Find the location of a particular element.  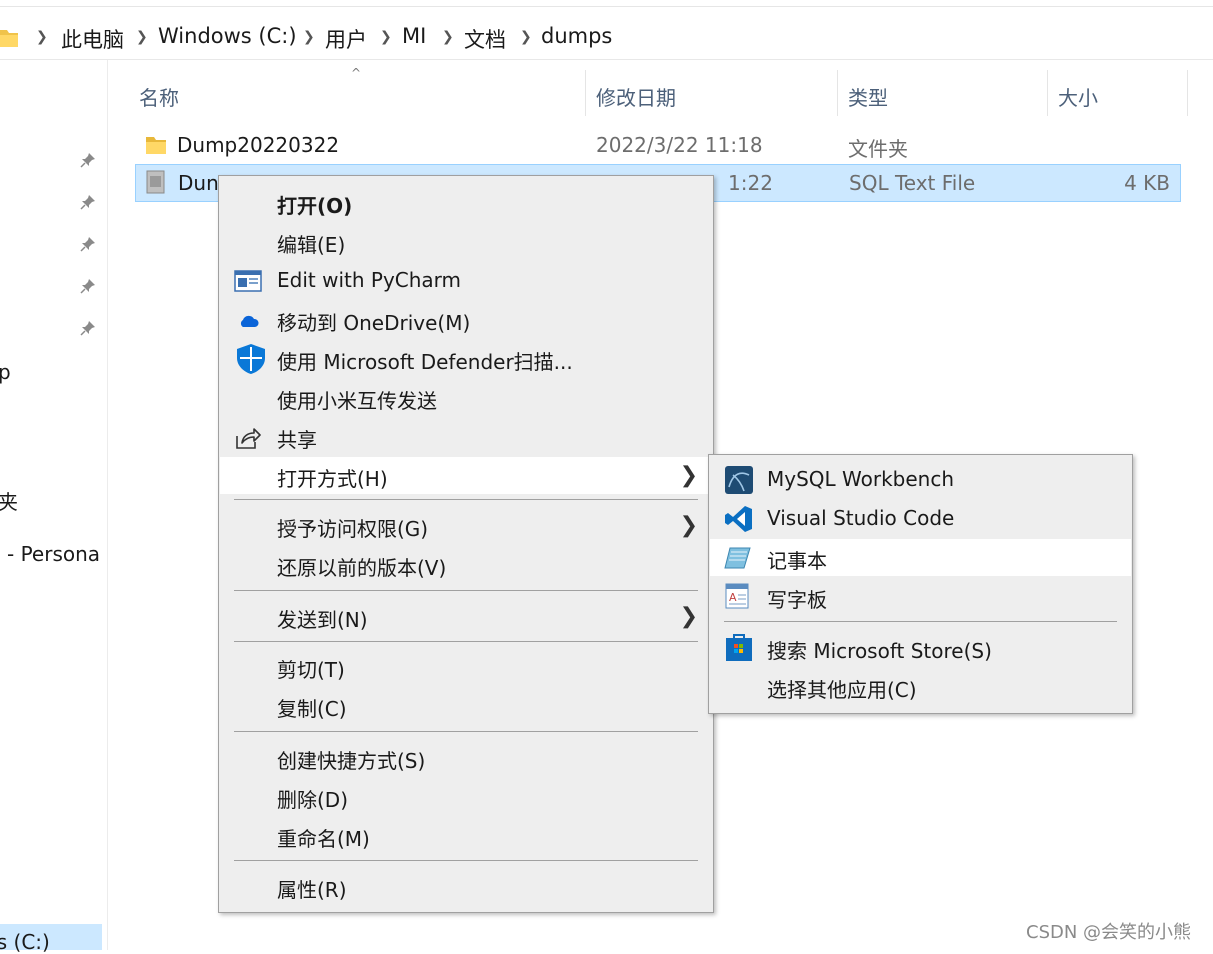

watermark: CSDN @会笑的小熊 is located at coordinates (1109, 932).